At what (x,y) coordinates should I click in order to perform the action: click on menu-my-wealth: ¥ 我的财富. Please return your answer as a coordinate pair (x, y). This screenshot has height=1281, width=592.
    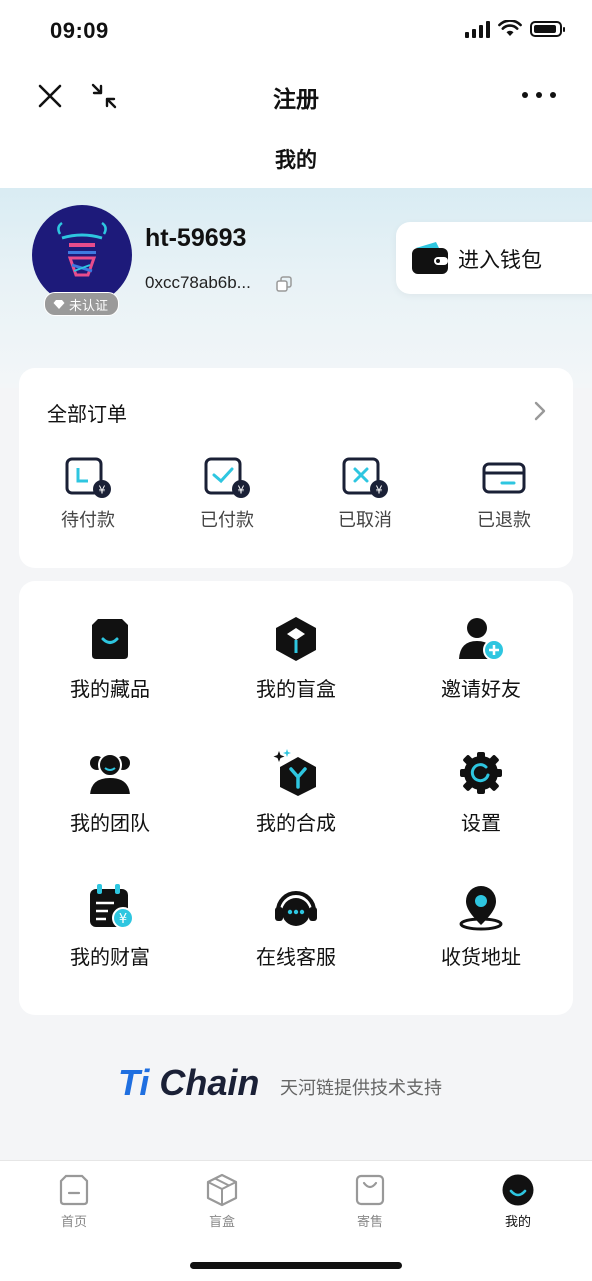
    Looking at the image, I should click on (110, 926).